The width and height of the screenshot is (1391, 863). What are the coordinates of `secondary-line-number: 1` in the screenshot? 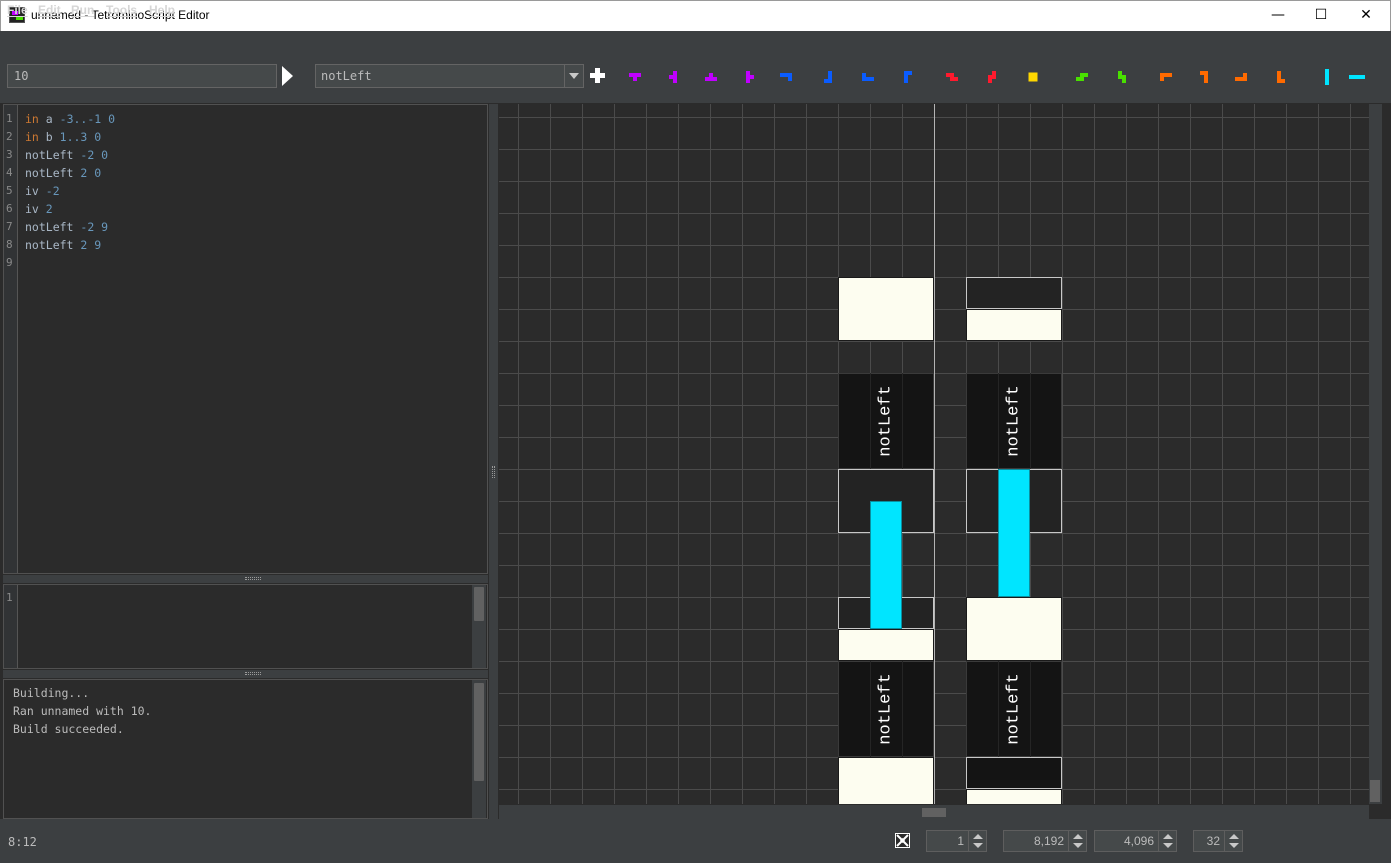 It's located at (9, 597).